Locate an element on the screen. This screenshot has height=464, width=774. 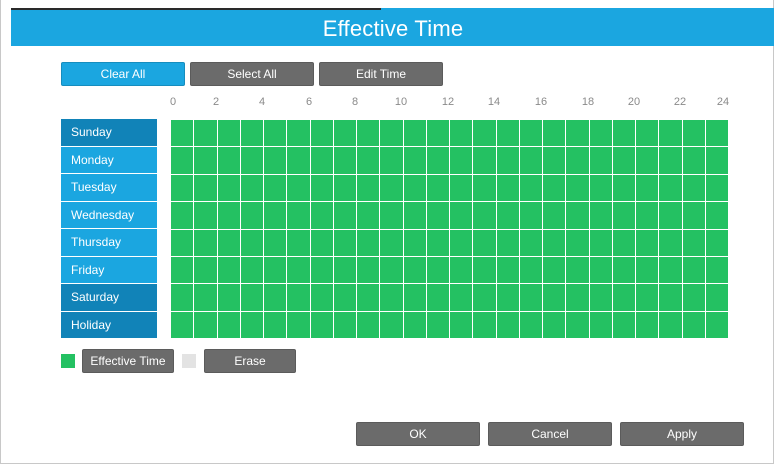
ok-button: OK is located at coordinates (418, 434).